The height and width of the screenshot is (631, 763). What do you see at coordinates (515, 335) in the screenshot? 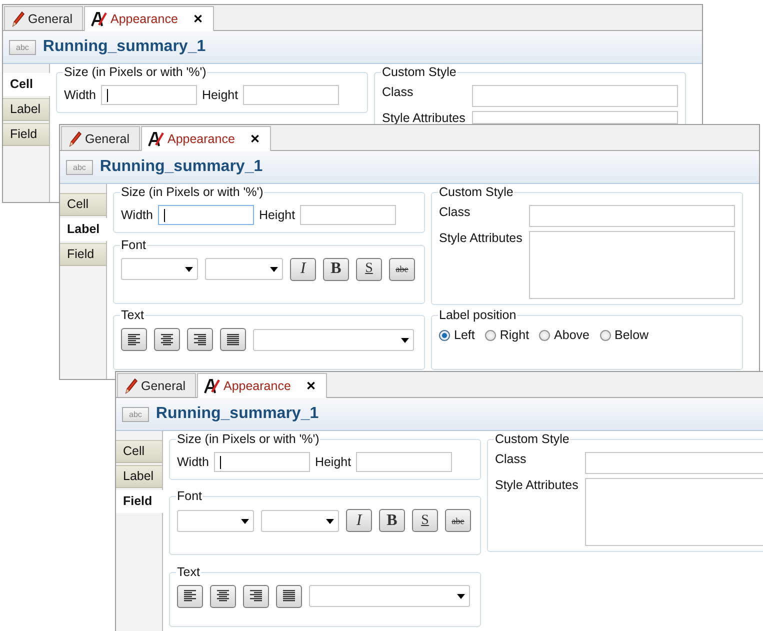
I see `radio-label: Right` at bounding box center [515, 335].